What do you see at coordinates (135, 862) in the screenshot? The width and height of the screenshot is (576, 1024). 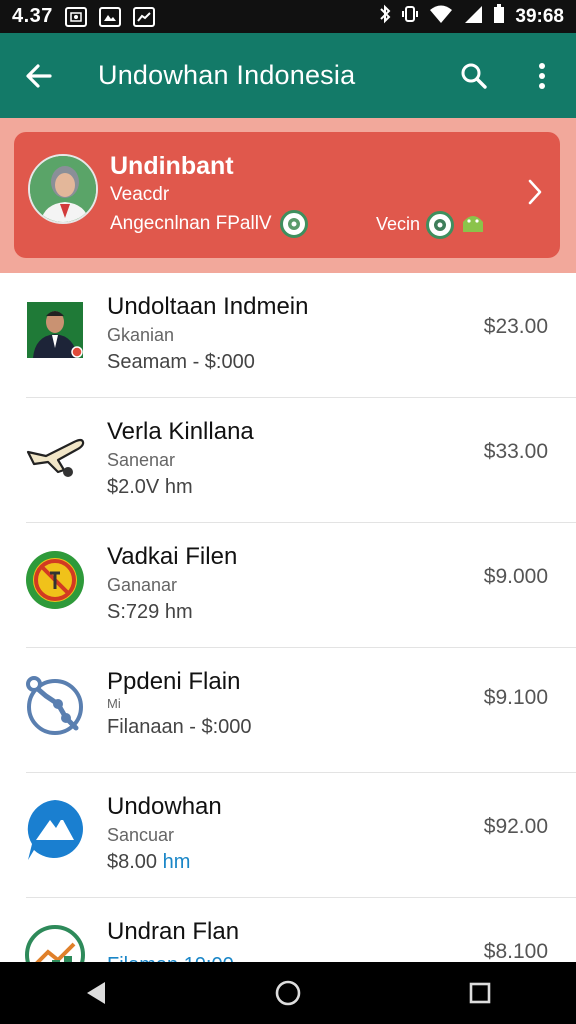 I see `item-meta-text: $8.00` at bounding box center [135, 862].